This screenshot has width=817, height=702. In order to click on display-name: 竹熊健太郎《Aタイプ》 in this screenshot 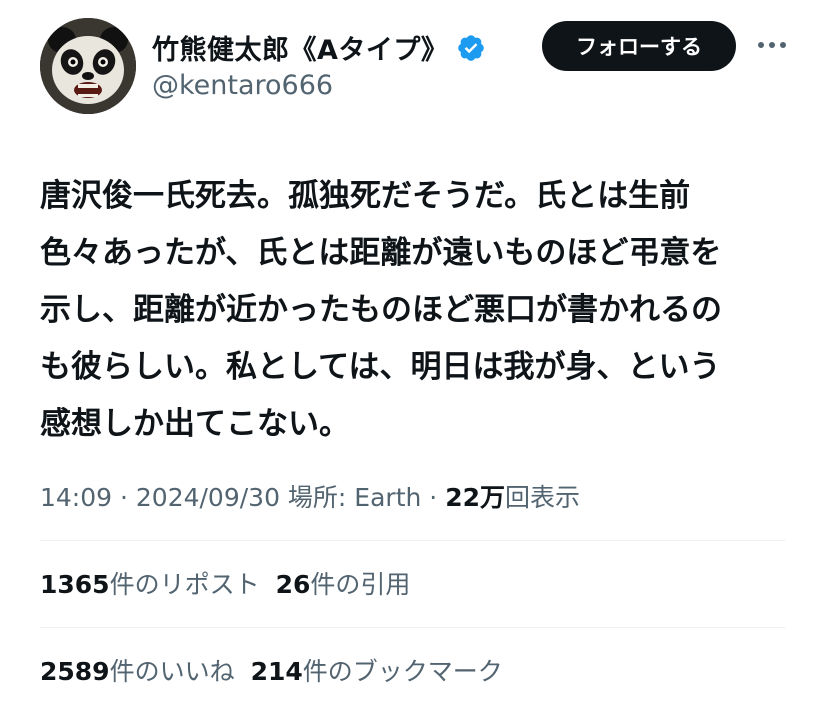, I will do `click(300, 47)`.